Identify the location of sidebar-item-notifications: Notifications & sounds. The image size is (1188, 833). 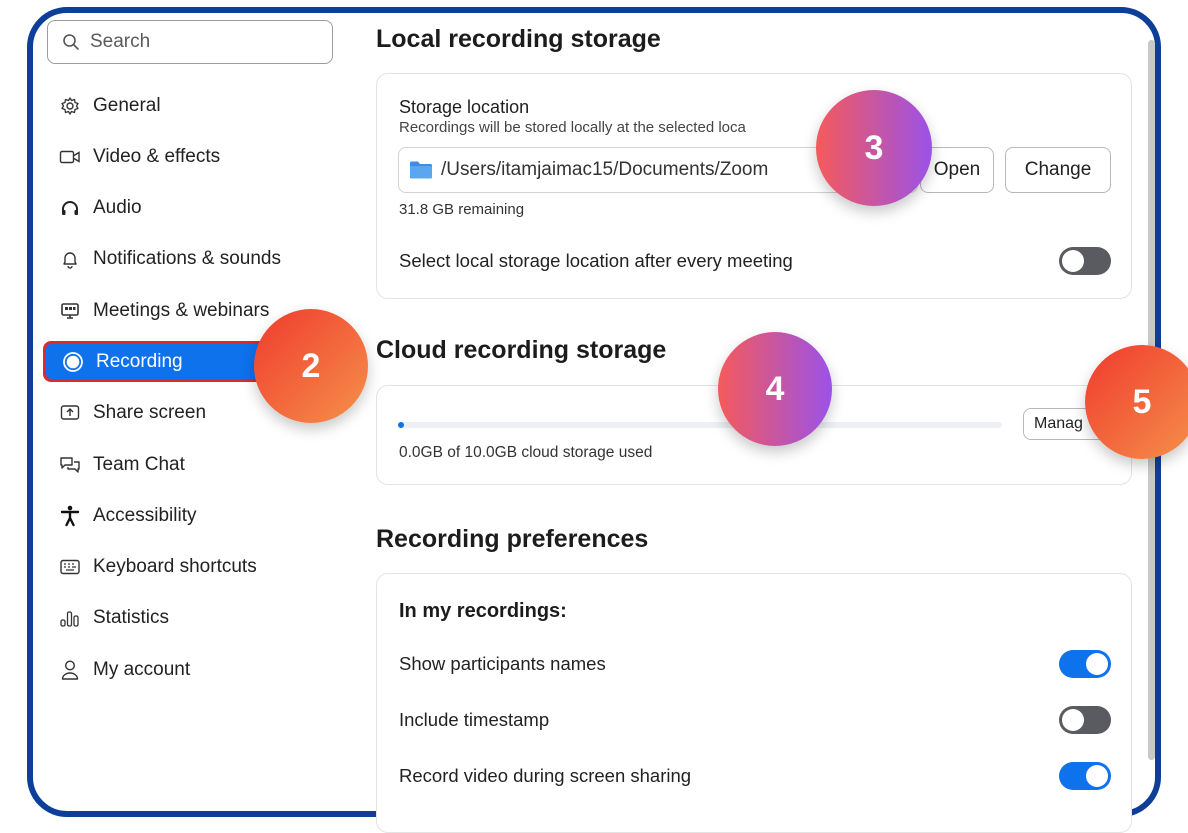
(193, 259).